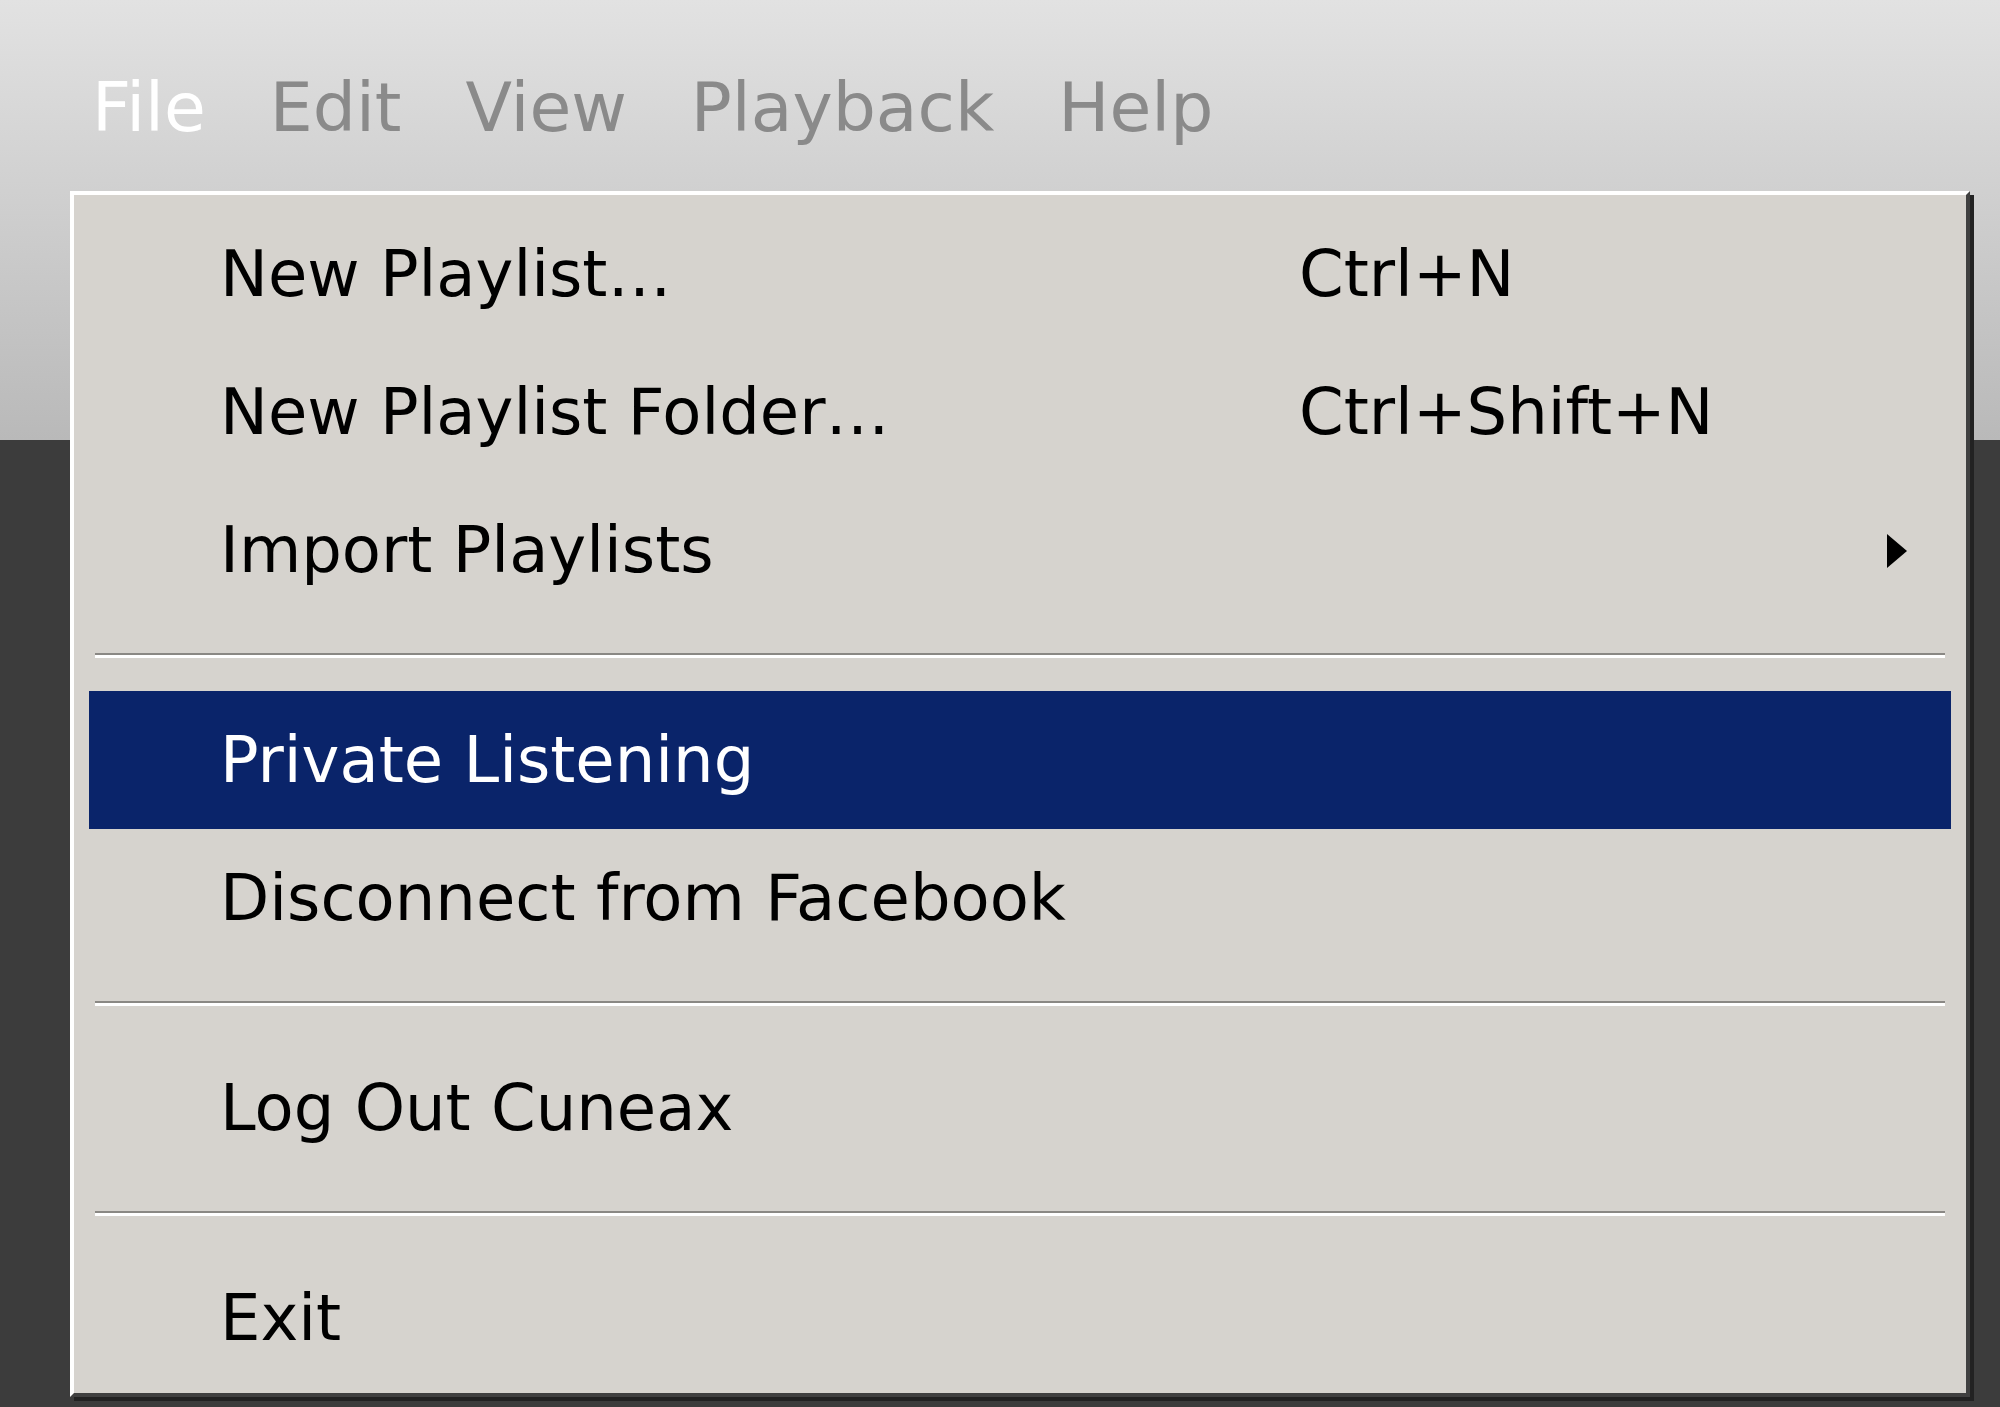 This screenshot has width=2000, height=1407. Describe the element at coordinates (1020, 1318) in the screenshot. I see `menu-item: Exit` at that location.